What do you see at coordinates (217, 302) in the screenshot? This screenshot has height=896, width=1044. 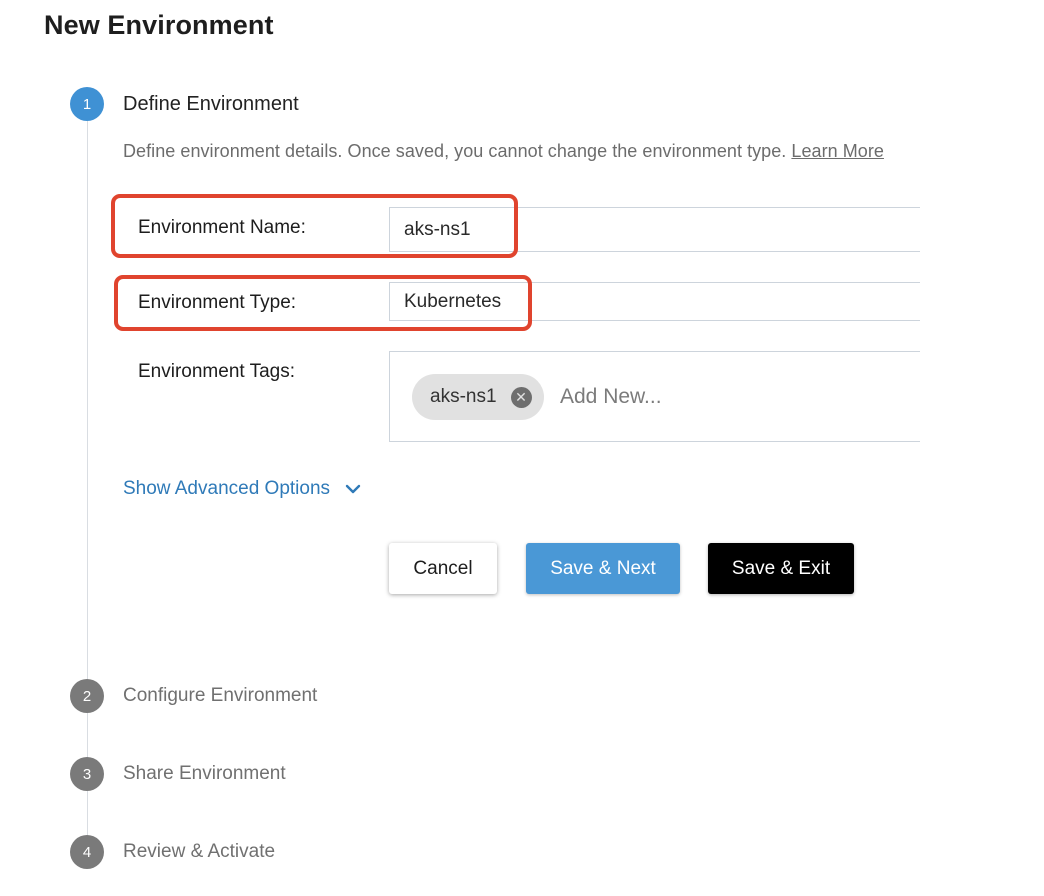 I see `environment-type-label: Environment Type:` at bounding box center [217, 302].